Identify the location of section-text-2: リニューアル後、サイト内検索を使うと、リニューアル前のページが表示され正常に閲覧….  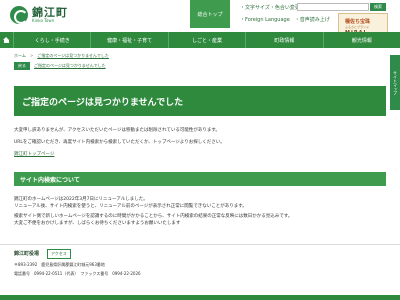
(130, 206).